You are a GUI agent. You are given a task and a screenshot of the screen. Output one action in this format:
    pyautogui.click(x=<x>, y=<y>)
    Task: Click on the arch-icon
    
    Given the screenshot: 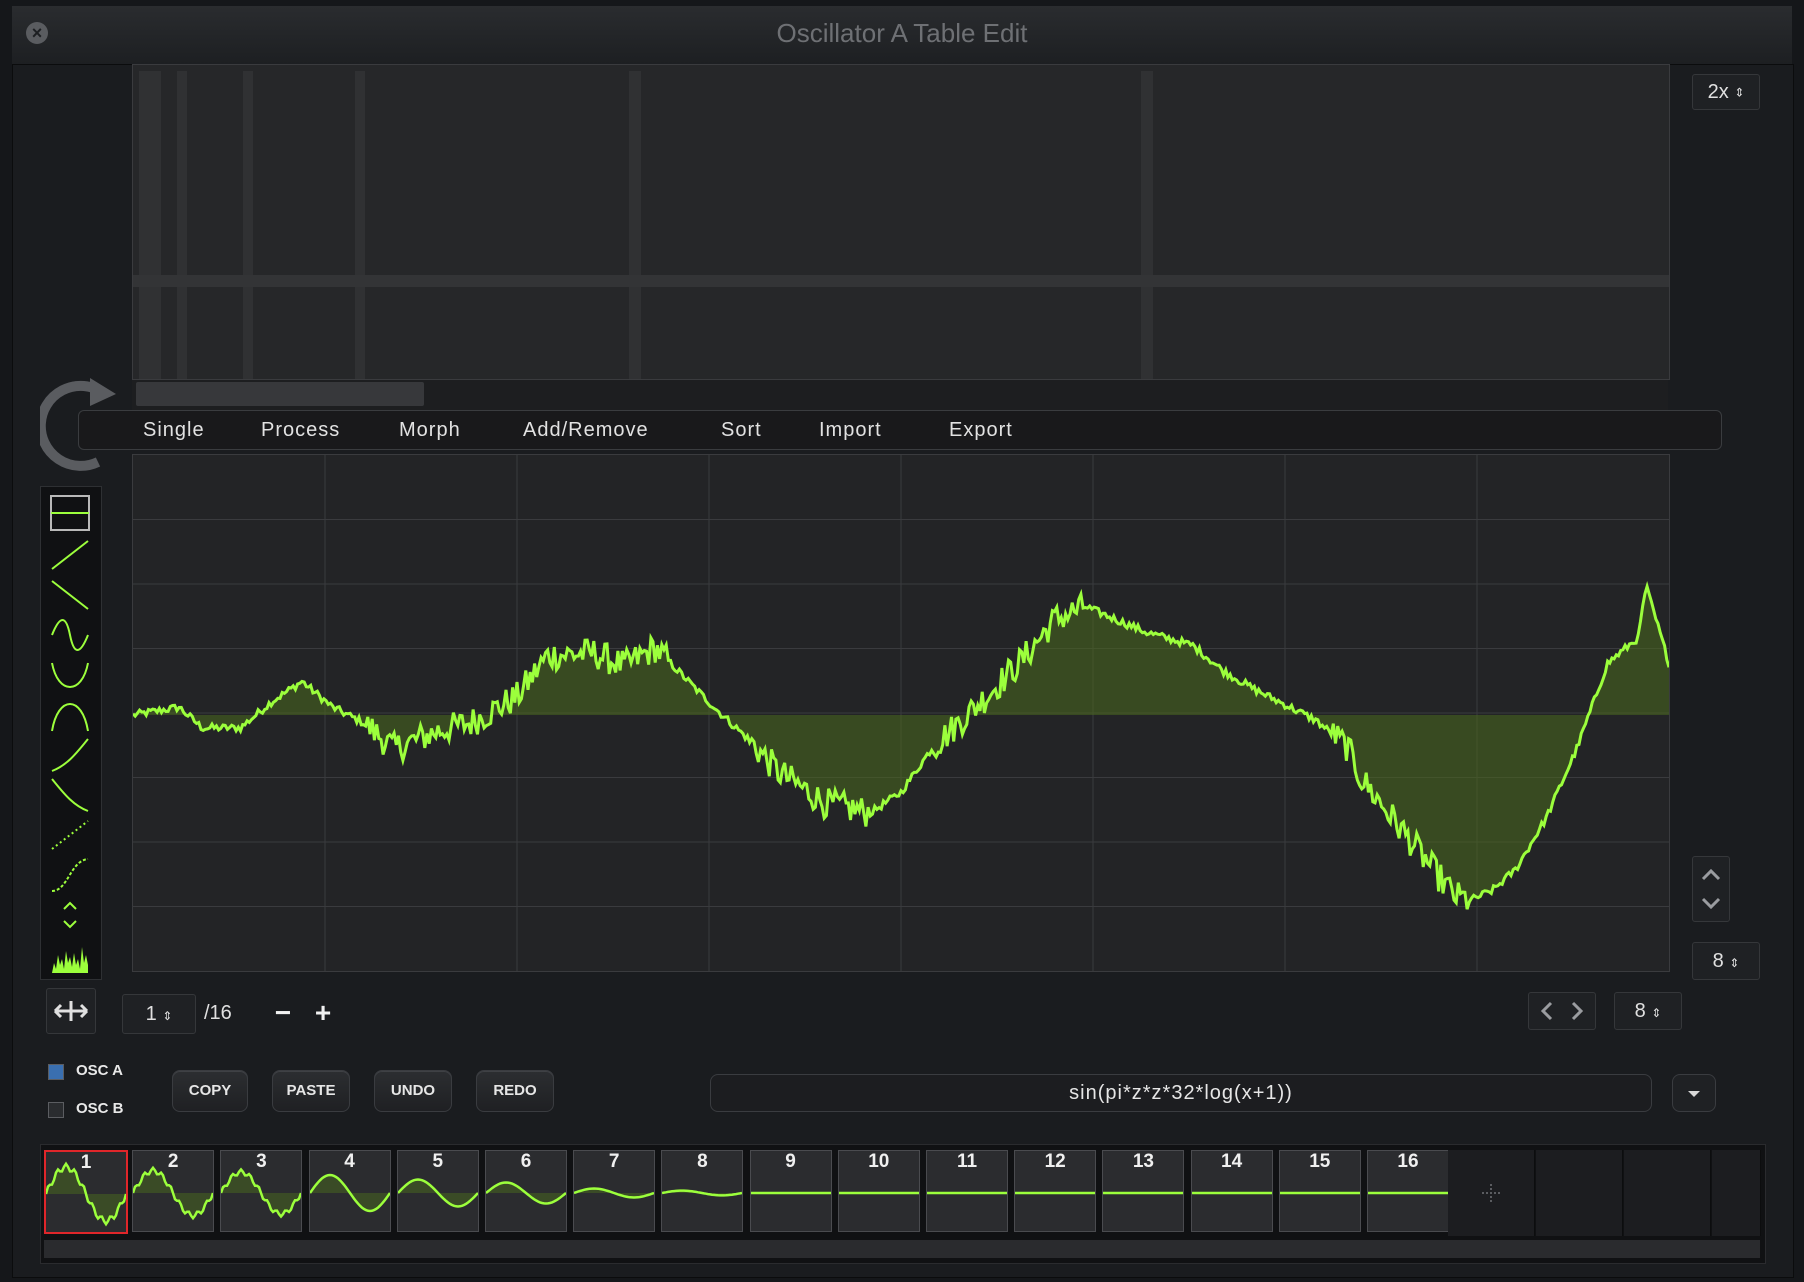 What is the action you would take?
    pyautogui.click(x=70, y=715)
    